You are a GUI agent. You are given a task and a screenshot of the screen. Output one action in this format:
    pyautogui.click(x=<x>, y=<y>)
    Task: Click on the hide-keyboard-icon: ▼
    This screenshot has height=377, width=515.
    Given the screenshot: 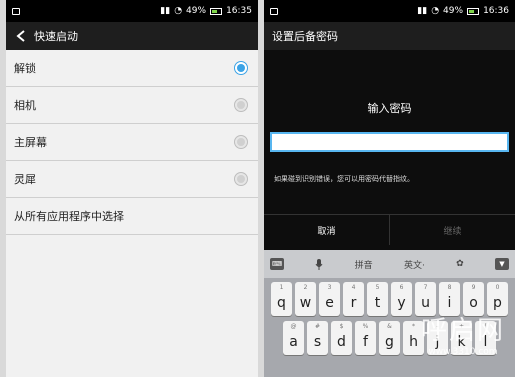 What is the action you would take?
    pyautogui.click(x=502, y=264)
    